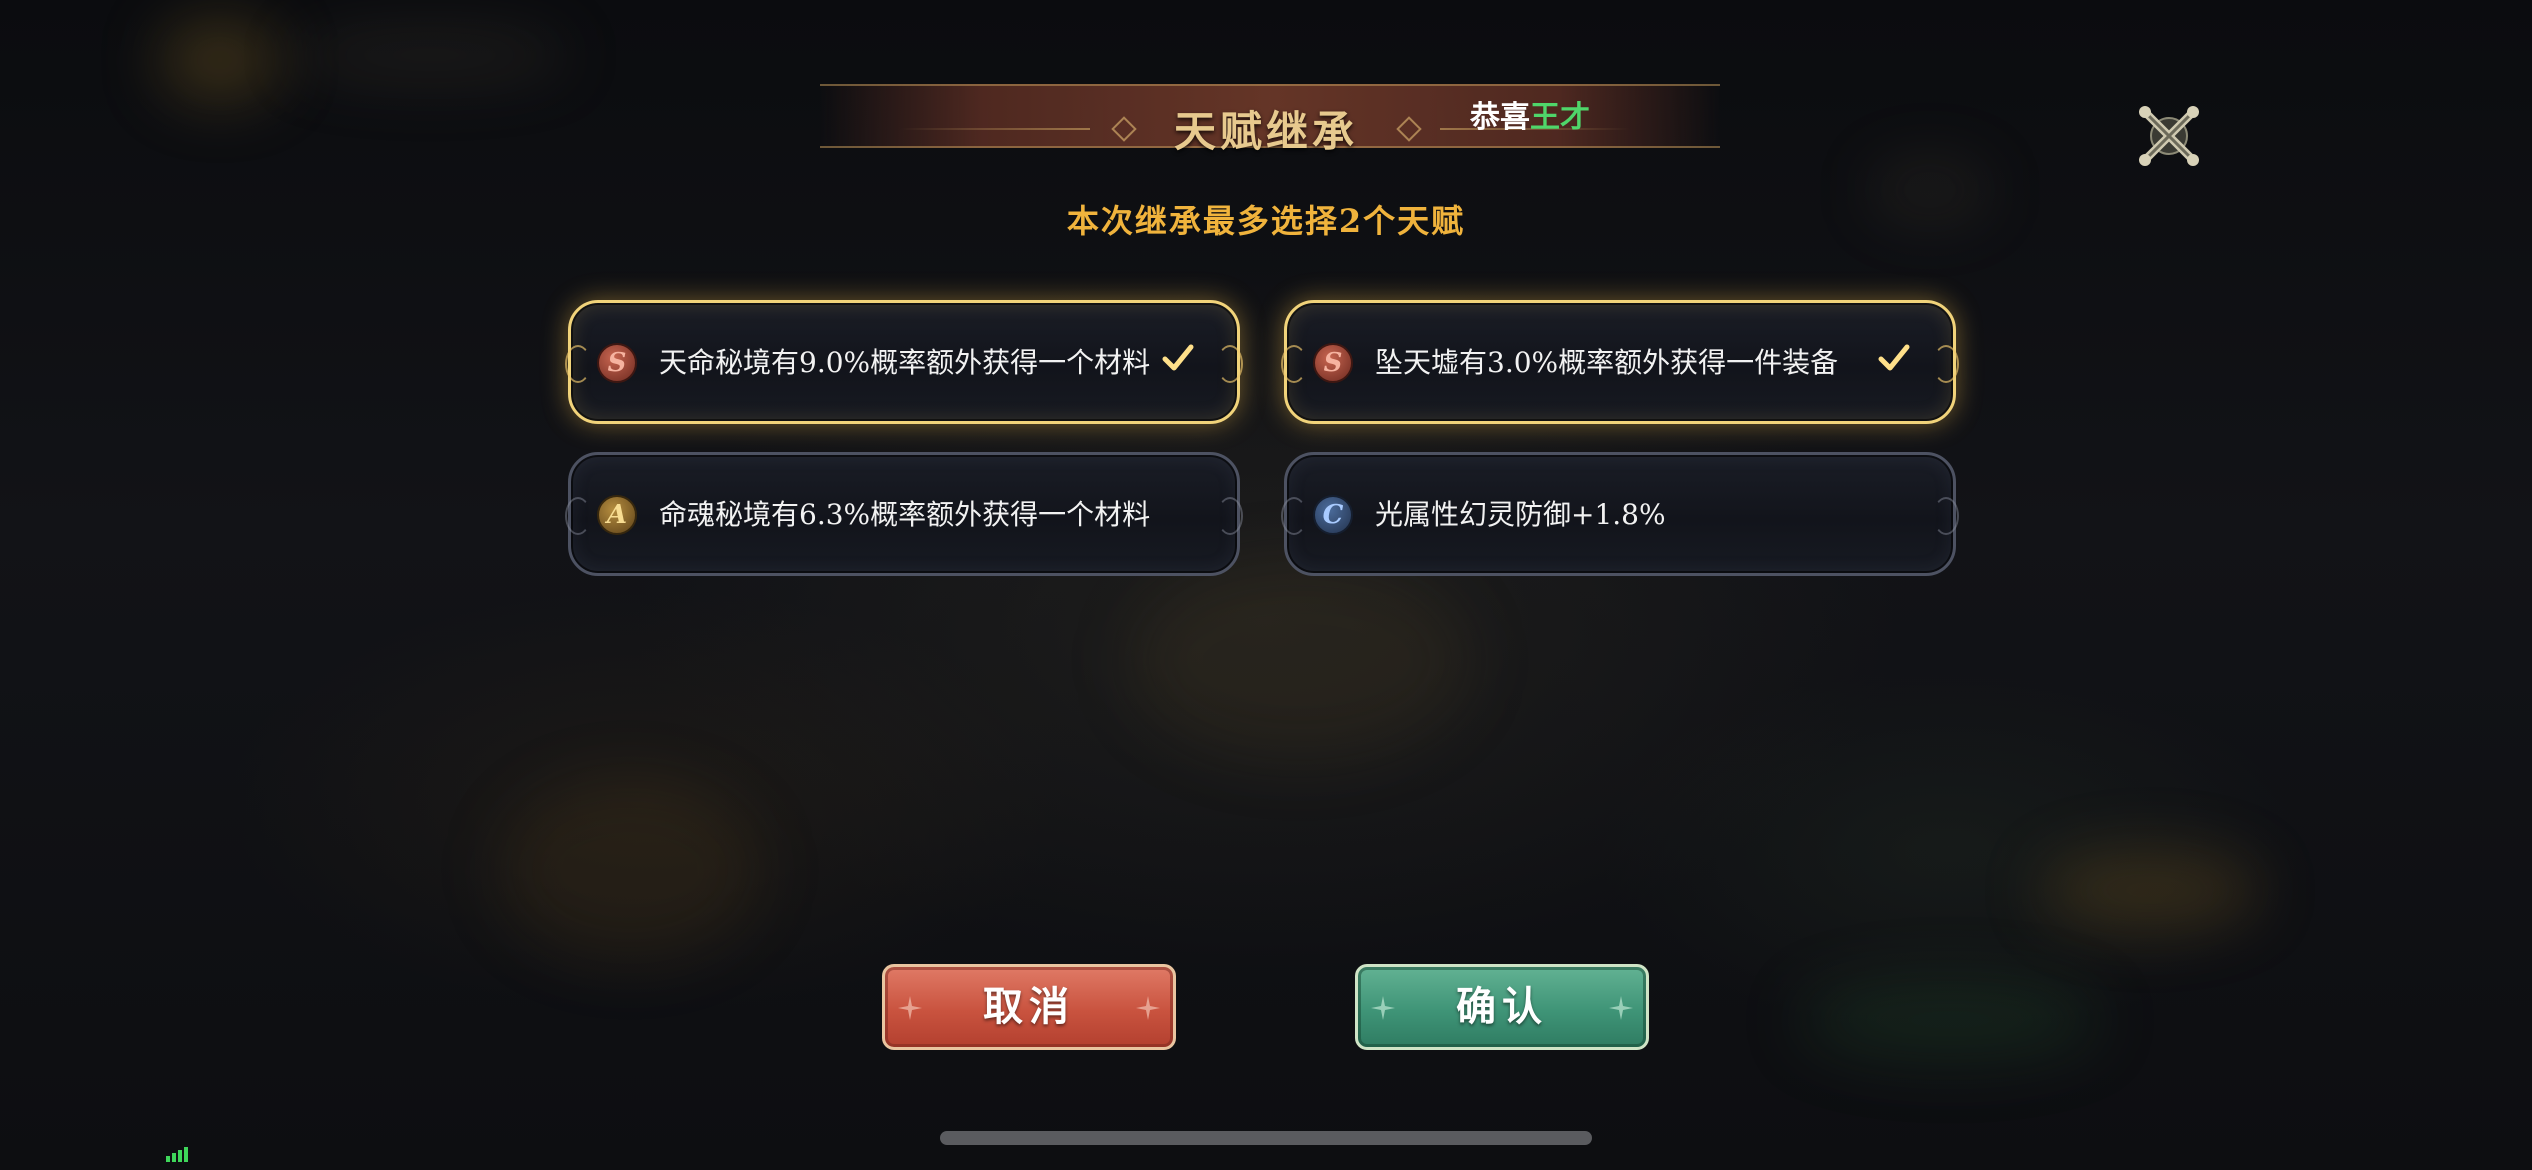 The height and width of the screenshot is (1170, 2532). I want to click on marquee-player-name: 王才, so click(1560, 117).